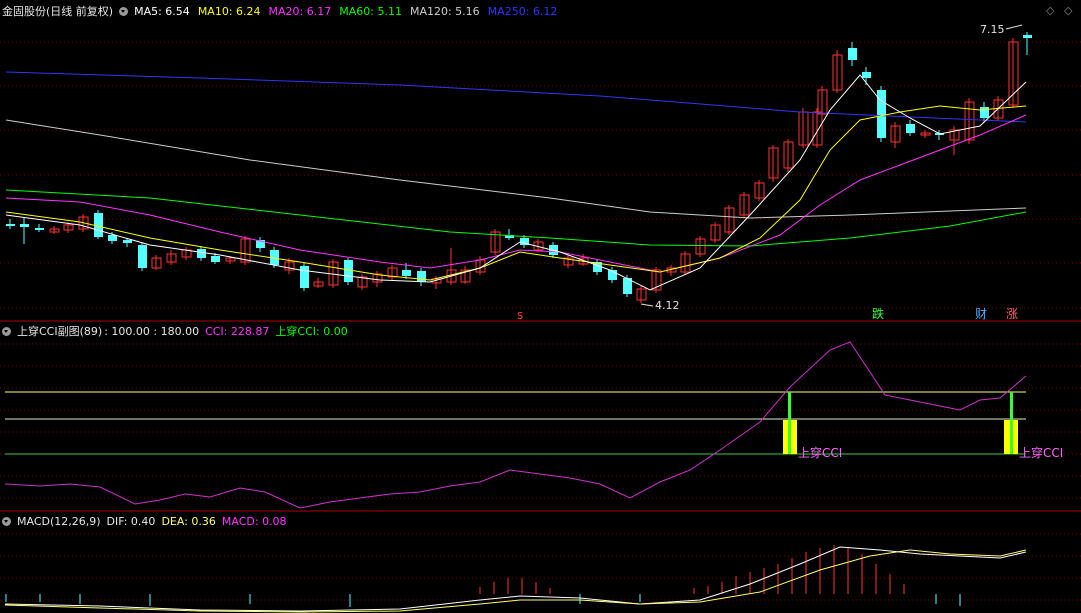 The height and width of the screenshot is (613, 1081). Describe the element at coordinates (520, 315) in the screenshot. I see `signal-s-marker: s` at that location.